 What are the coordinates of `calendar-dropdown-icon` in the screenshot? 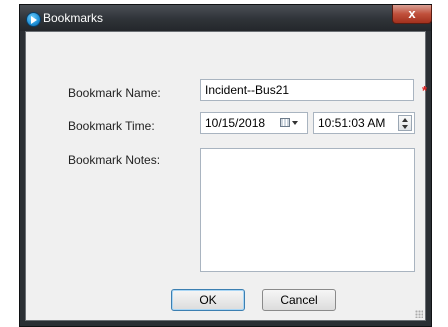 It's located at (291, 123).